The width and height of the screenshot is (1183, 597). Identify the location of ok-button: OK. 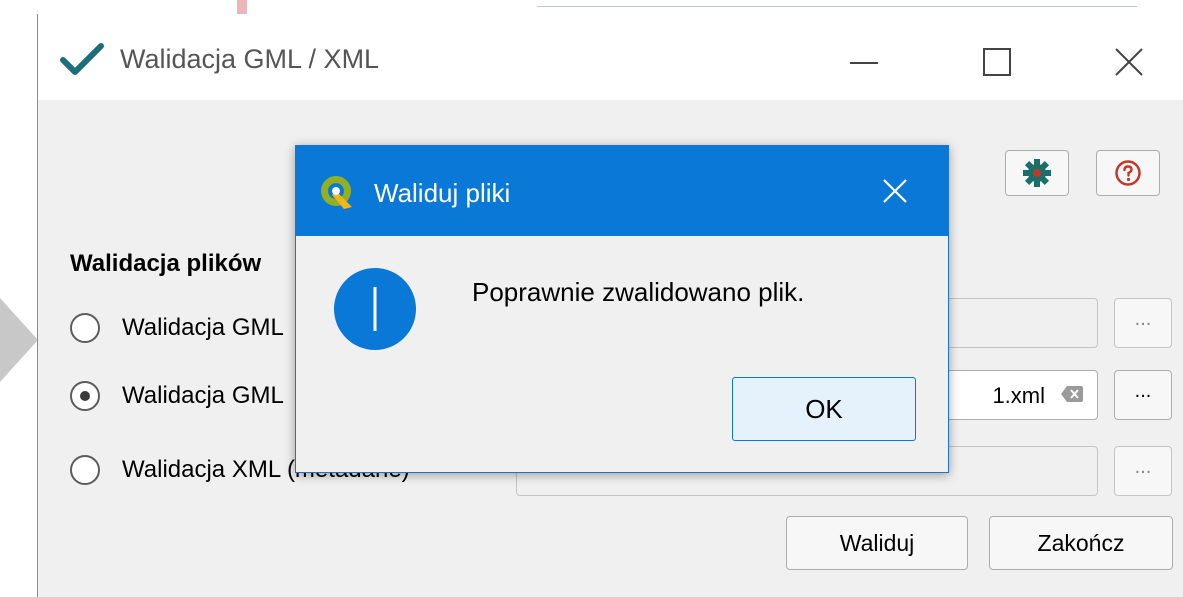
(824, 409).